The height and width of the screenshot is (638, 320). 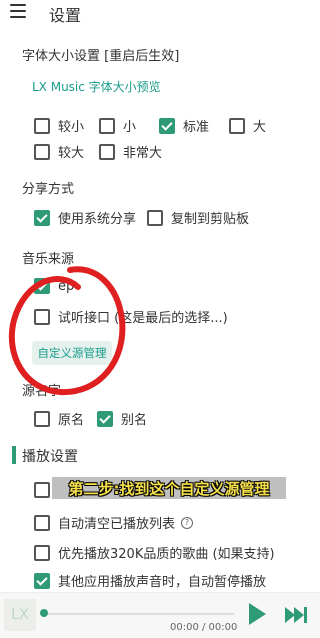 I want to click on custom-source-manage-button: 自定义源管理, so click(x=72, y=353).